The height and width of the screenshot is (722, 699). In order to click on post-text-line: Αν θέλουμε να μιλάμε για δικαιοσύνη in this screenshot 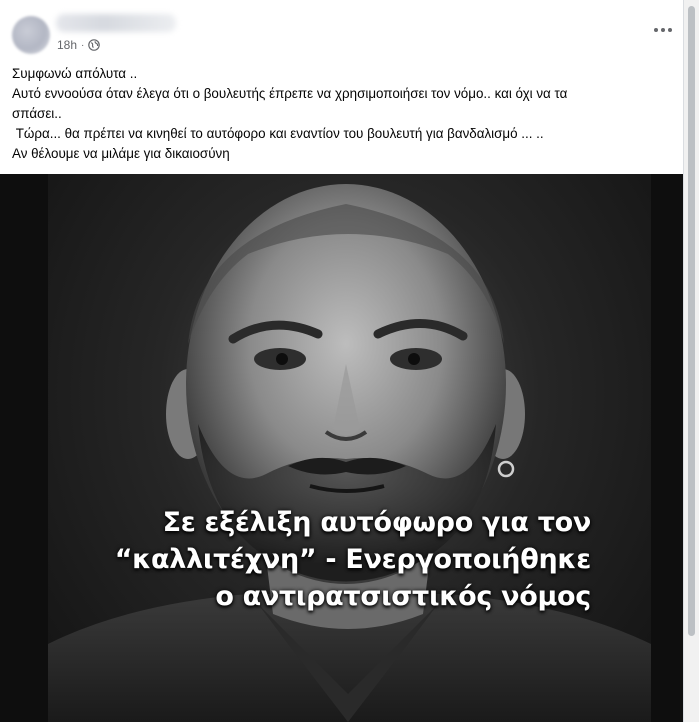, I will do `click(121, 153)`.